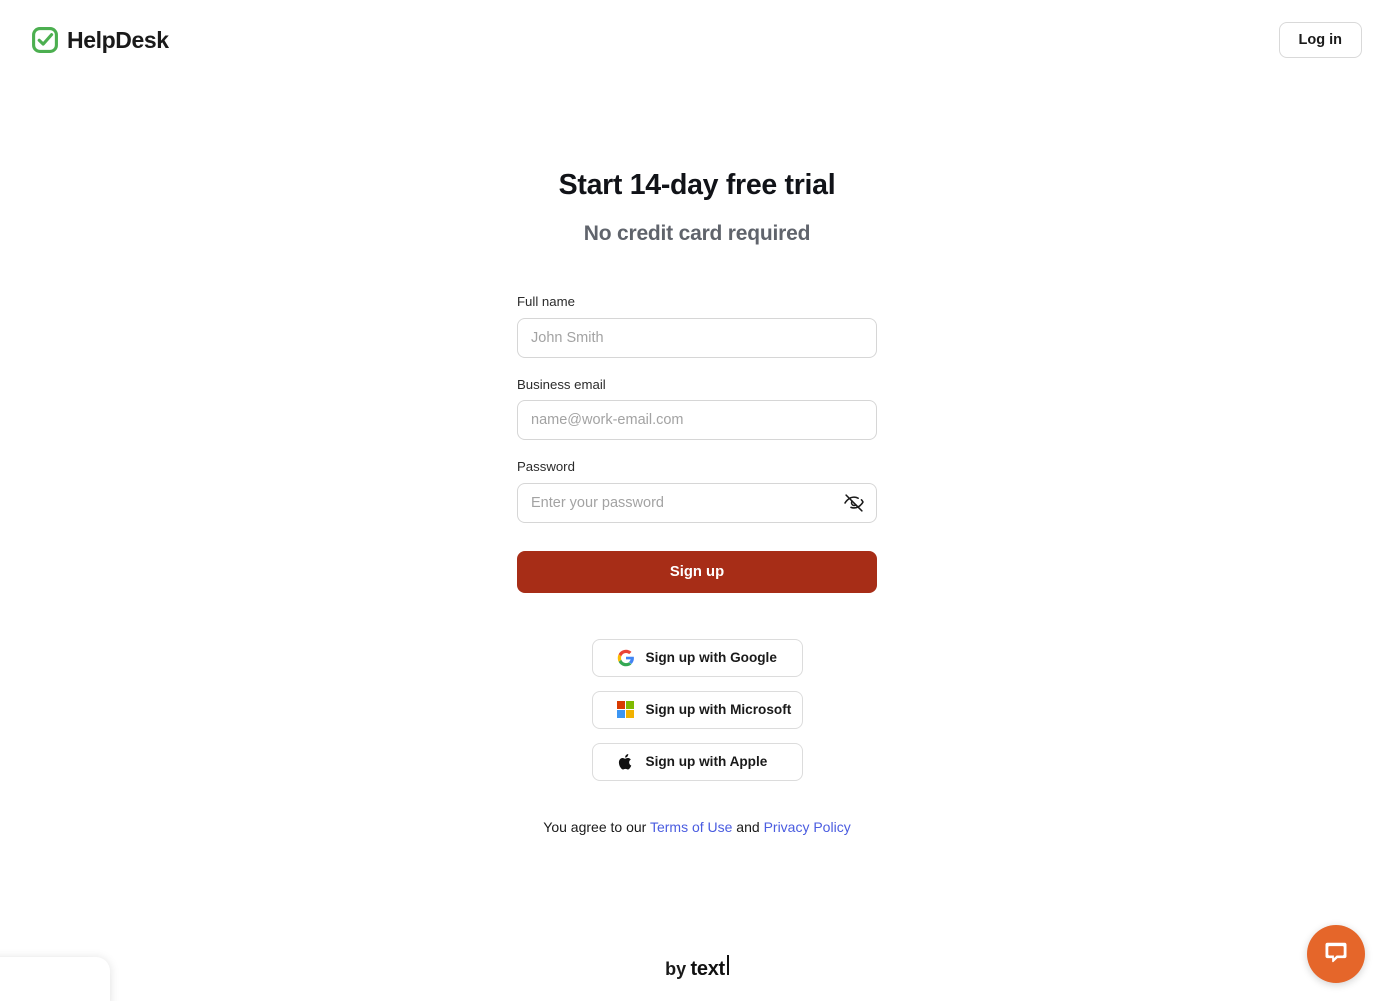 The height and width of the screenshot is (1001, 1394). What do you see at coordinates (807, 827) in the screenshot?
I see `privacy-policy-link: Privacy Policy` at bounding box center [807, 827].